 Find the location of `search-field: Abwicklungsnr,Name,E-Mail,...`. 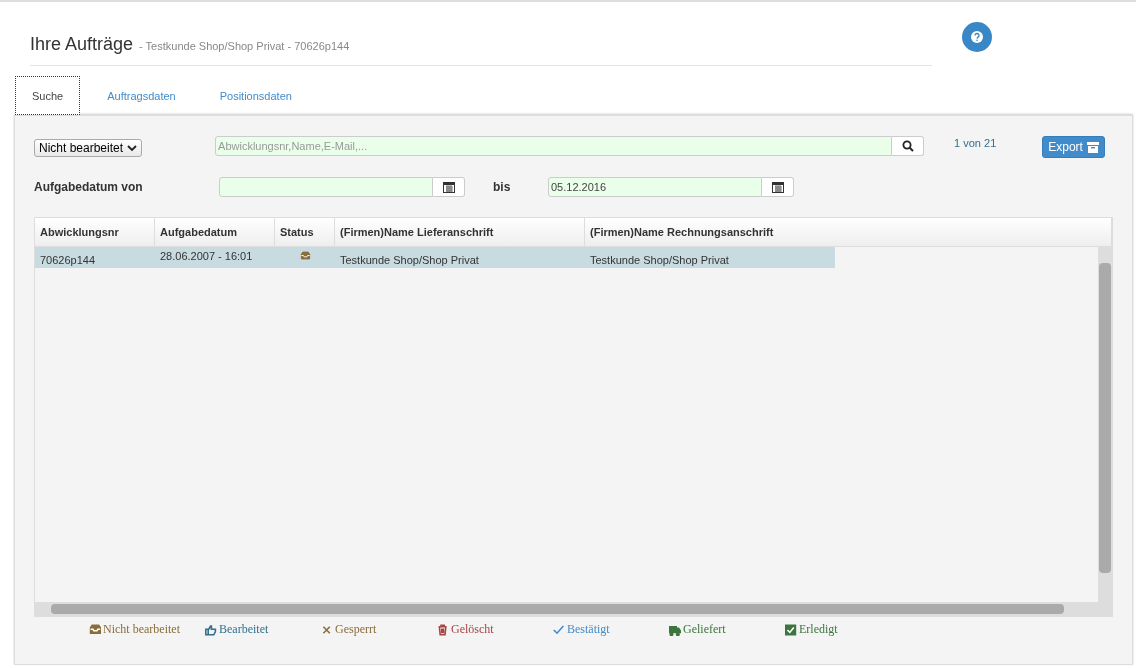

search-field: Abwicklungsnr,Name,E-Mail,... is located at coordinates (554, 146).